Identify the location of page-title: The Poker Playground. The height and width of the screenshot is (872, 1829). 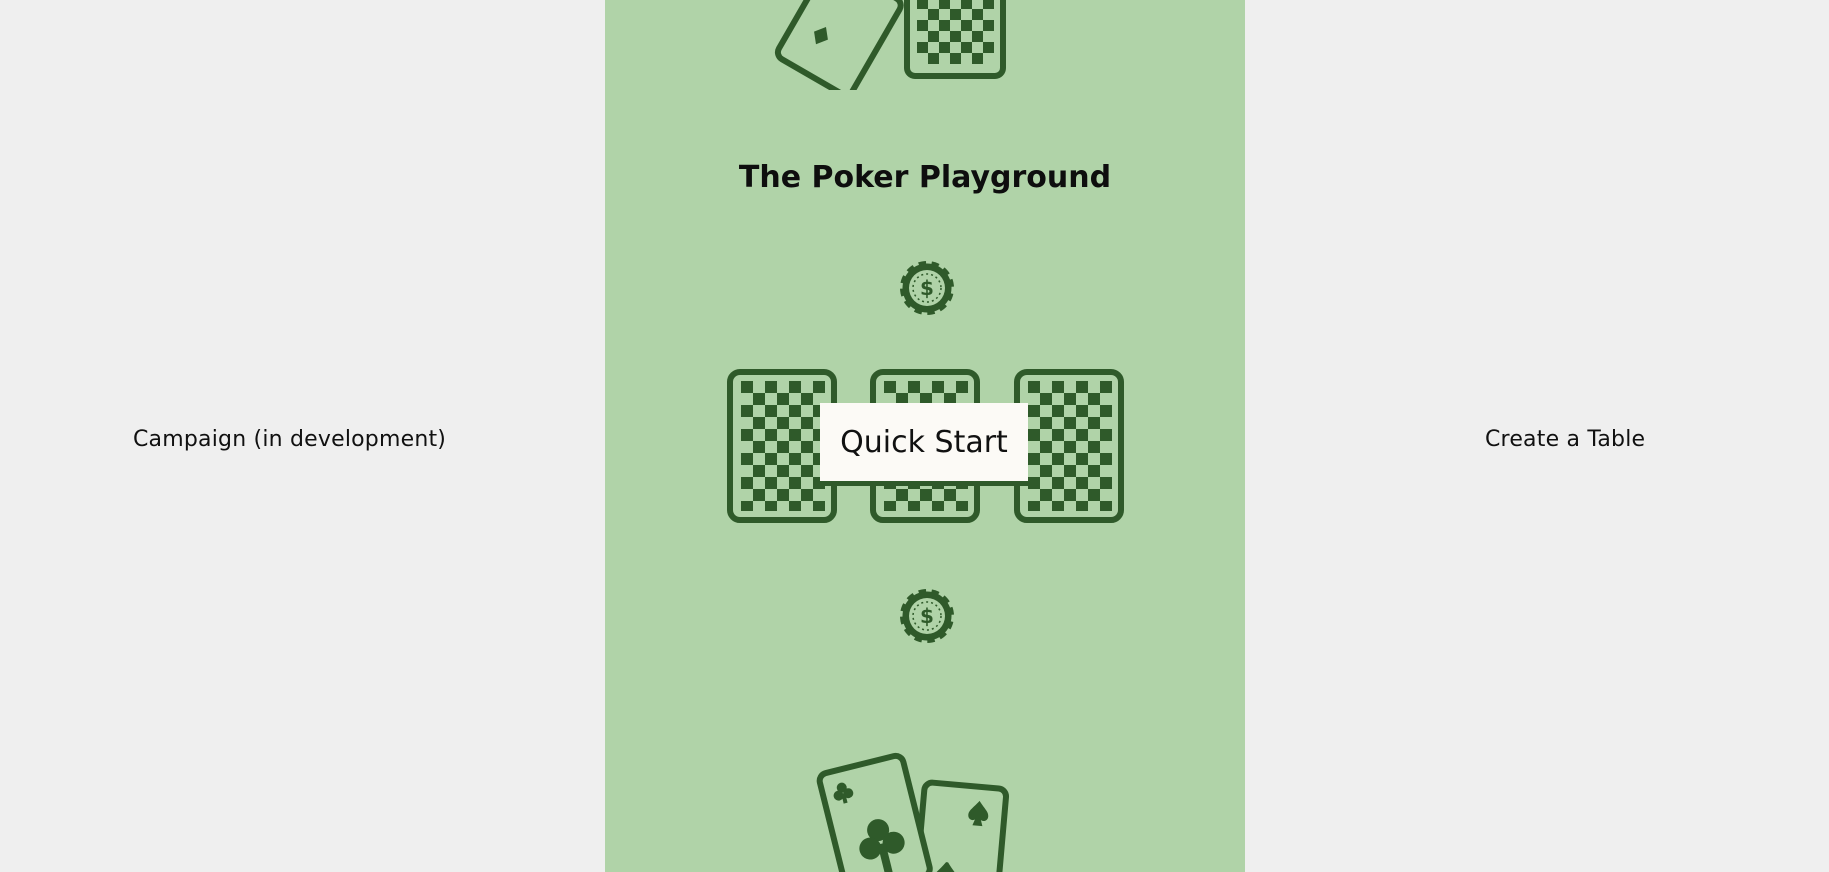
(925, 177).